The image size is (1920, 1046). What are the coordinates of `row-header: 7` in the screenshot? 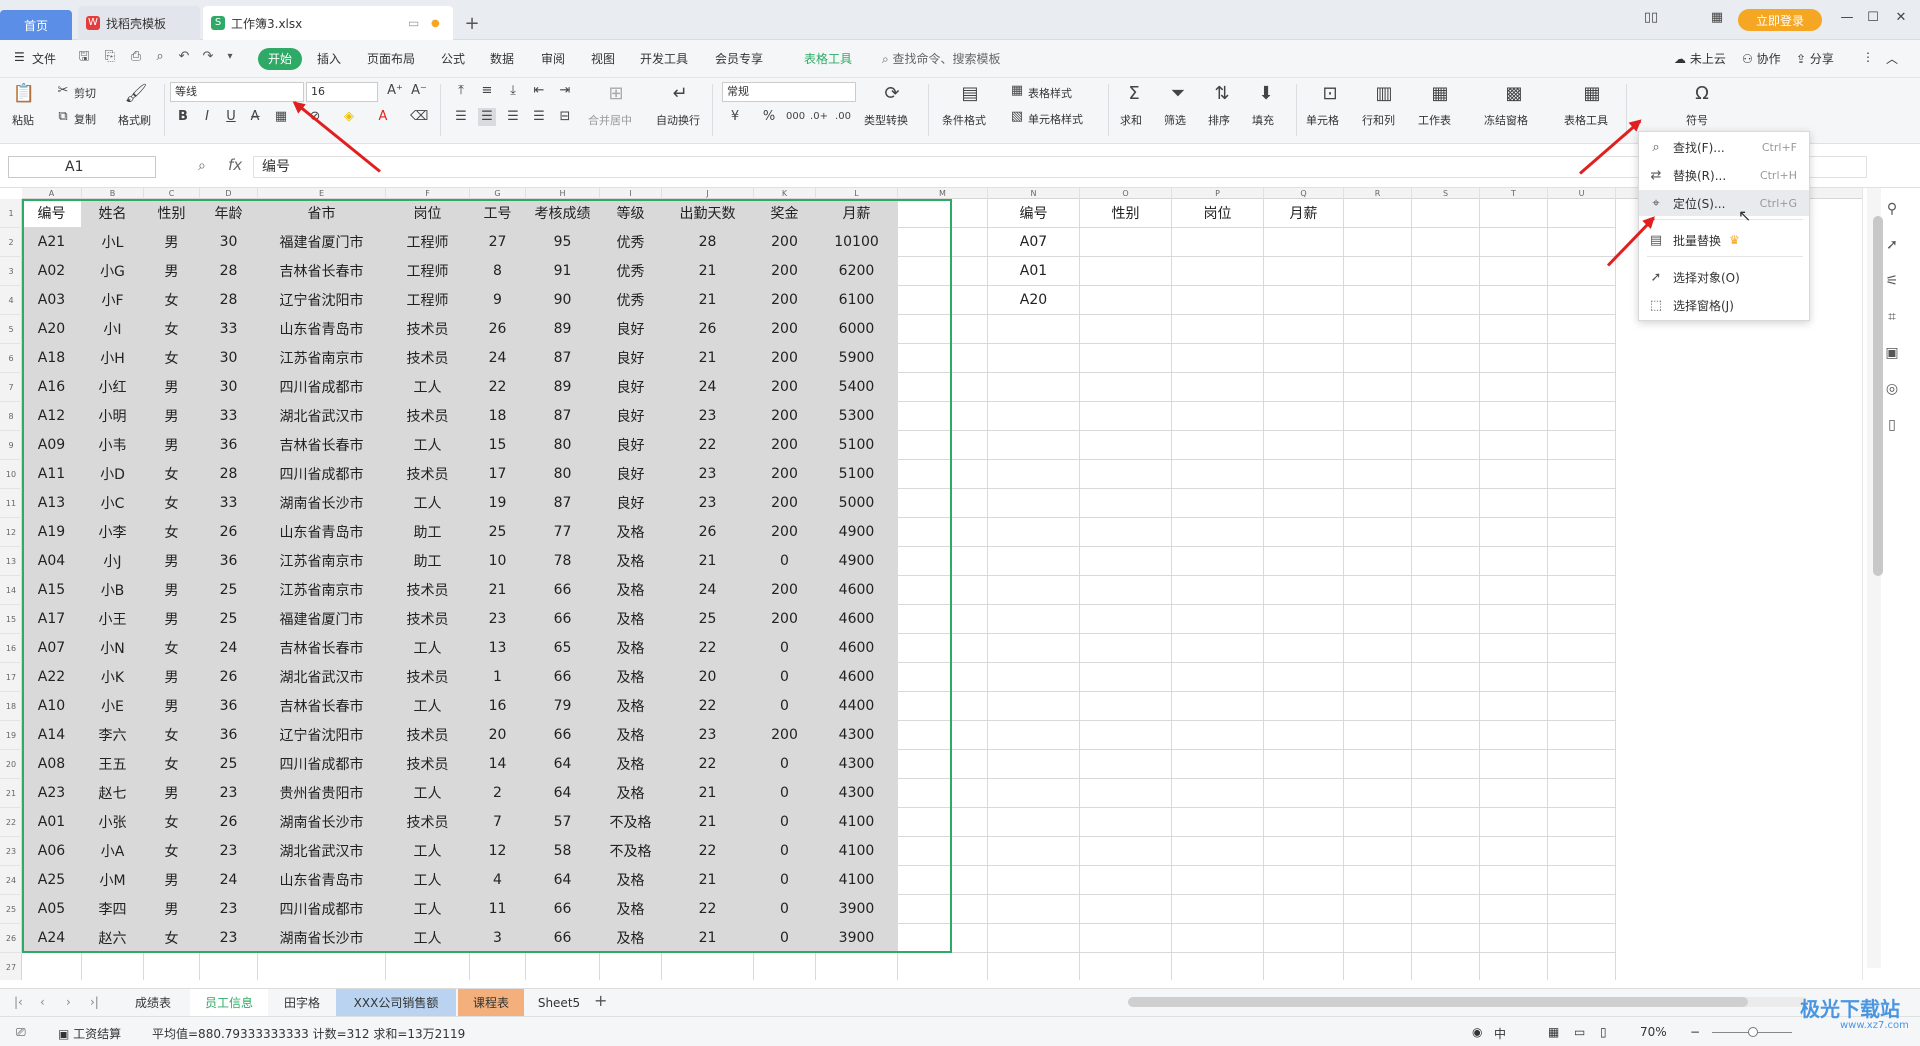 It's located at (11, 387).